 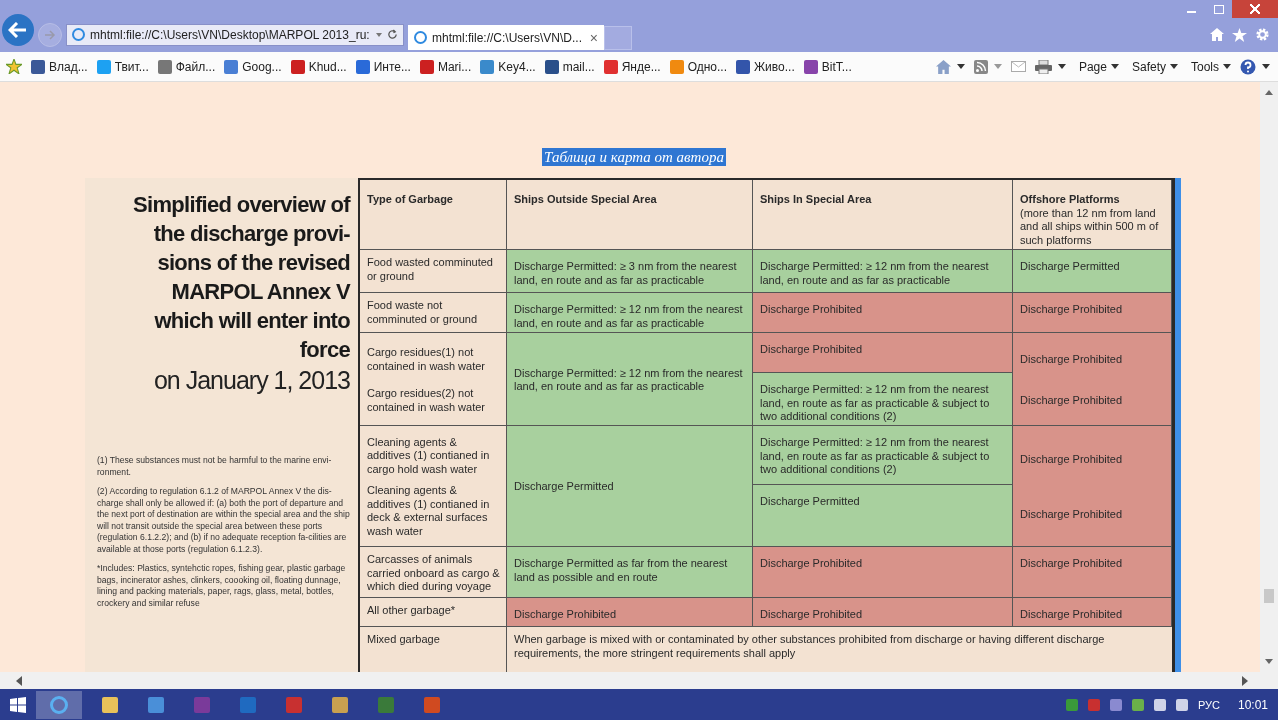 I want to click on forward-arrow-icon, so click(x=50, y=34).